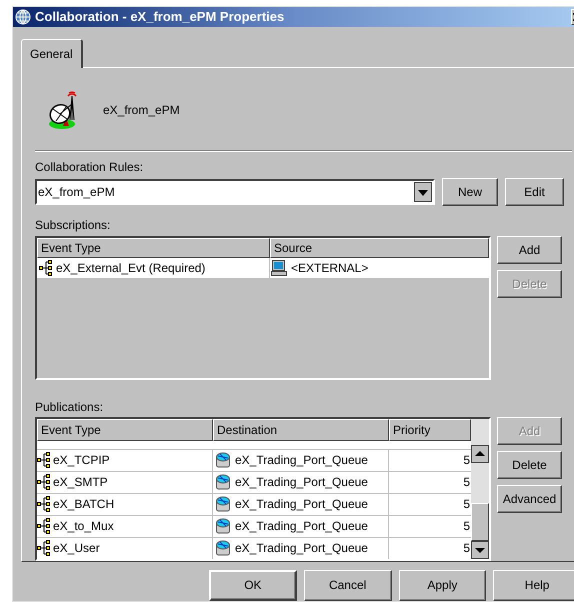 The height and width of the screenshot is (602, 574). Describe the element at coordinates (529, 464) in the screenshot. I see `action-button: Delete` at that location.